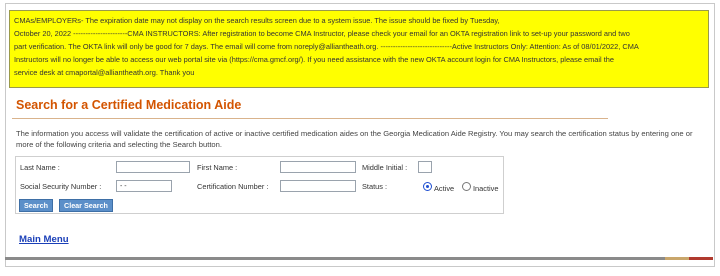  What do you see at coordinates (144, 186) in the screenshot?
I see `ssn-input` at bounding box center [144, 186].